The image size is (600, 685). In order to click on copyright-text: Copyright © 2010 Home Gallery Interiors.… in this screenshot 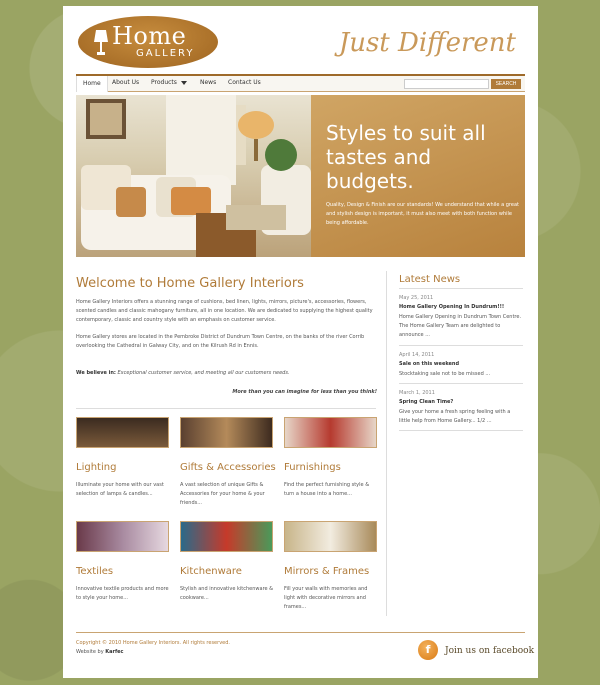, I will do `click(153, 643)`.